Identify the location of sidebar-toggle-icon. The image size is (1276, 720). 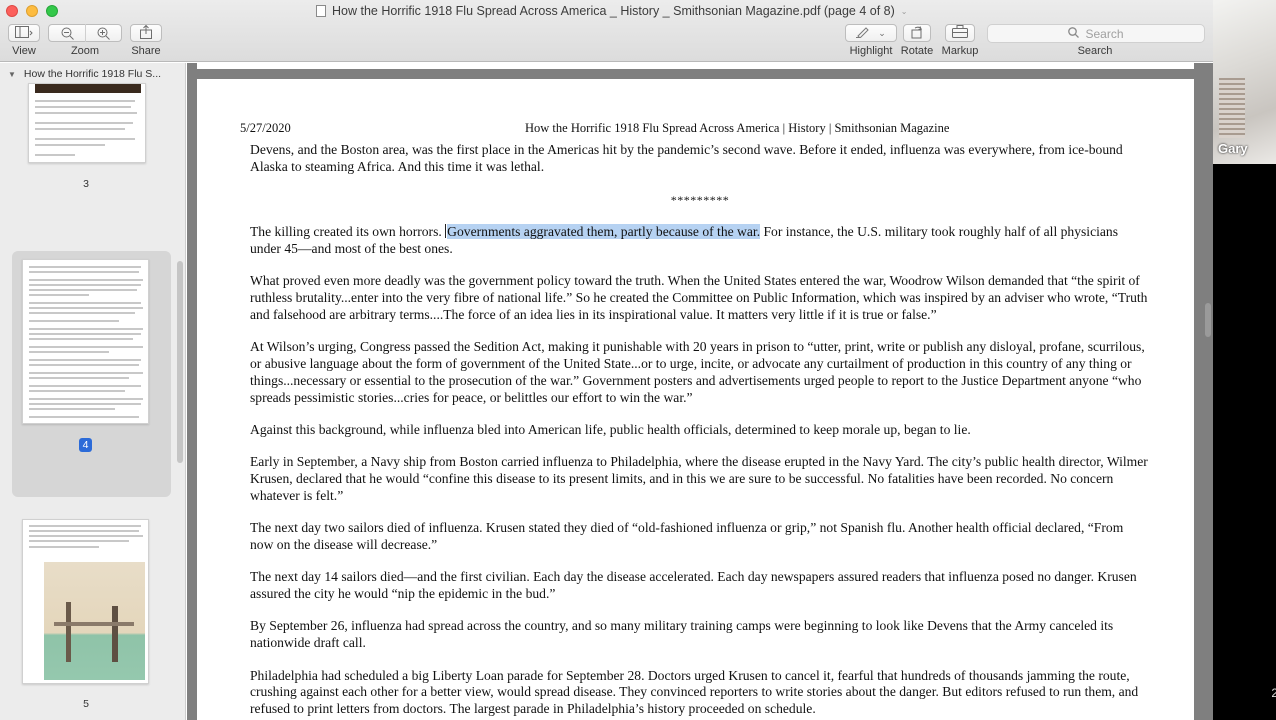
(24, 33).